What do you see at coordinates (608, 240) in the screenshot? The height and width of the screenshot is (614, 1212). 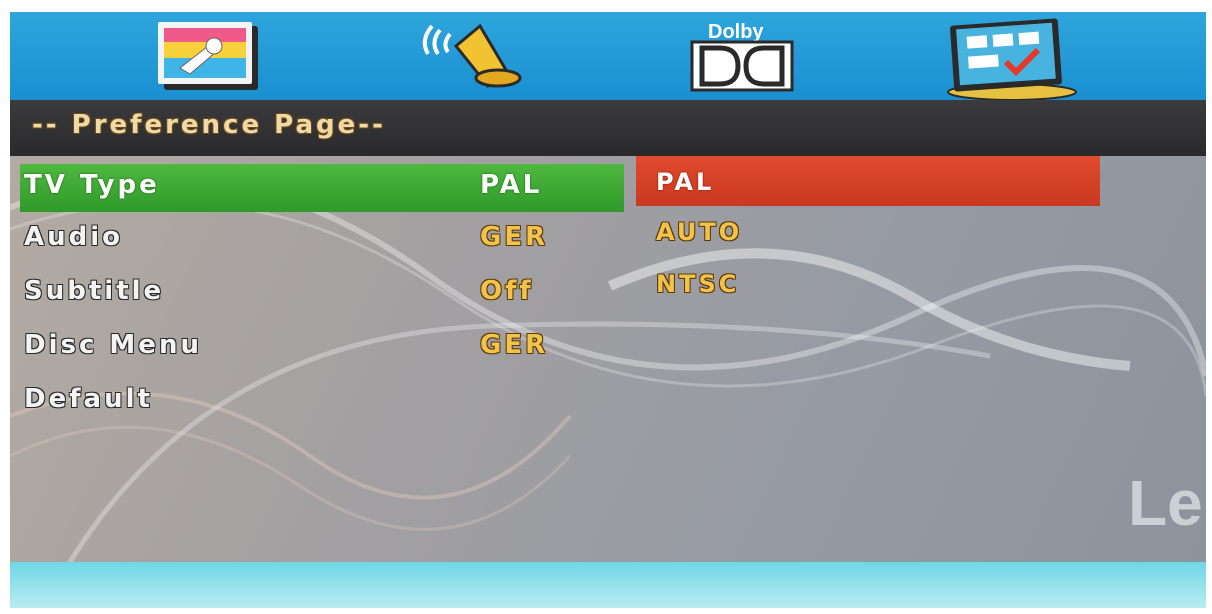 I see `menu-item-audio: Audio GER` at bounding box center [608, 240].